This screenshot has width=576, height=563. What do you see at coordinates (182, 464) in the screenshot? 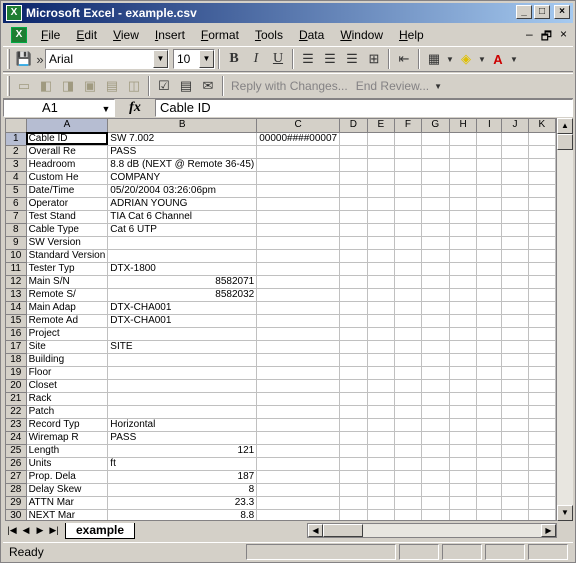
I see `cell: ft` at bounding box center [182, 464].